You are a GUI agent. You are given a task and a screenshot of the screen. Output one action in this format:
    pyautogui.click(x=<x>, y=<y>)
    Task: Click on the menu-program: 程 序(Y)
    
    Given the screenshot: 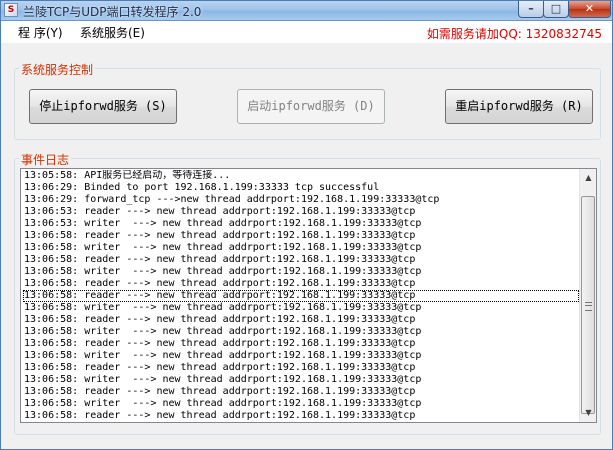 What is the action you would take?
    pyautogui.click(x=40, y=32)
    